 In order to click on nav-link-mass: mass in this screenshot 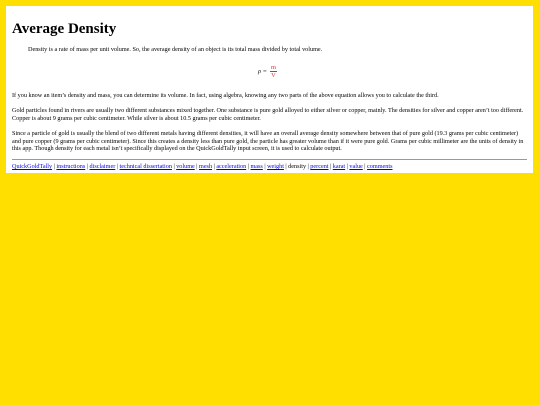, I will do `click(256, 166)`.